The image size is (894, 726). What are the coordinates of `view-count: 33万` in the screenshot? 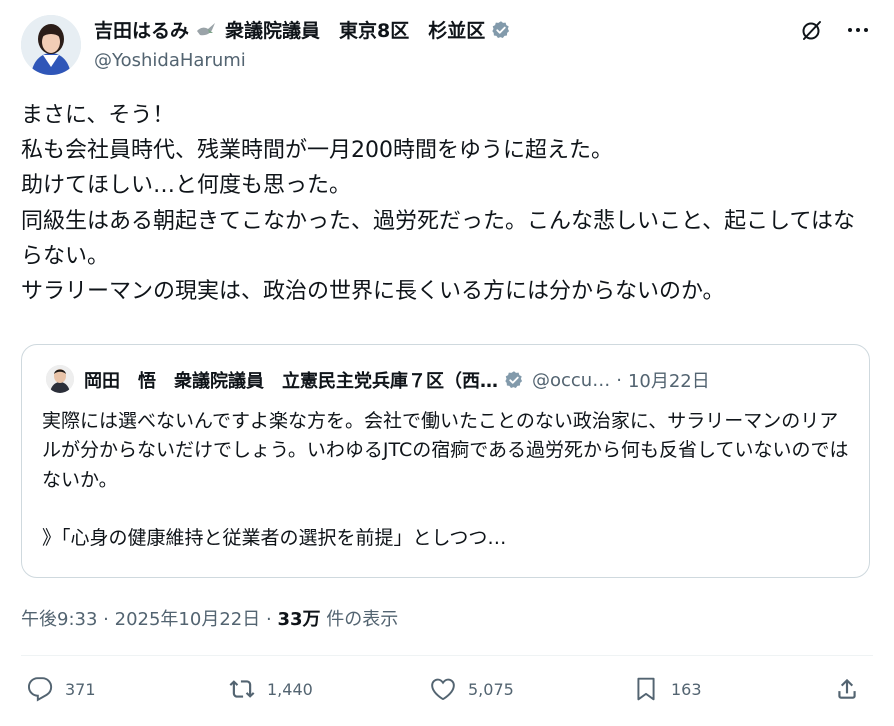 It's located at (299, 619).